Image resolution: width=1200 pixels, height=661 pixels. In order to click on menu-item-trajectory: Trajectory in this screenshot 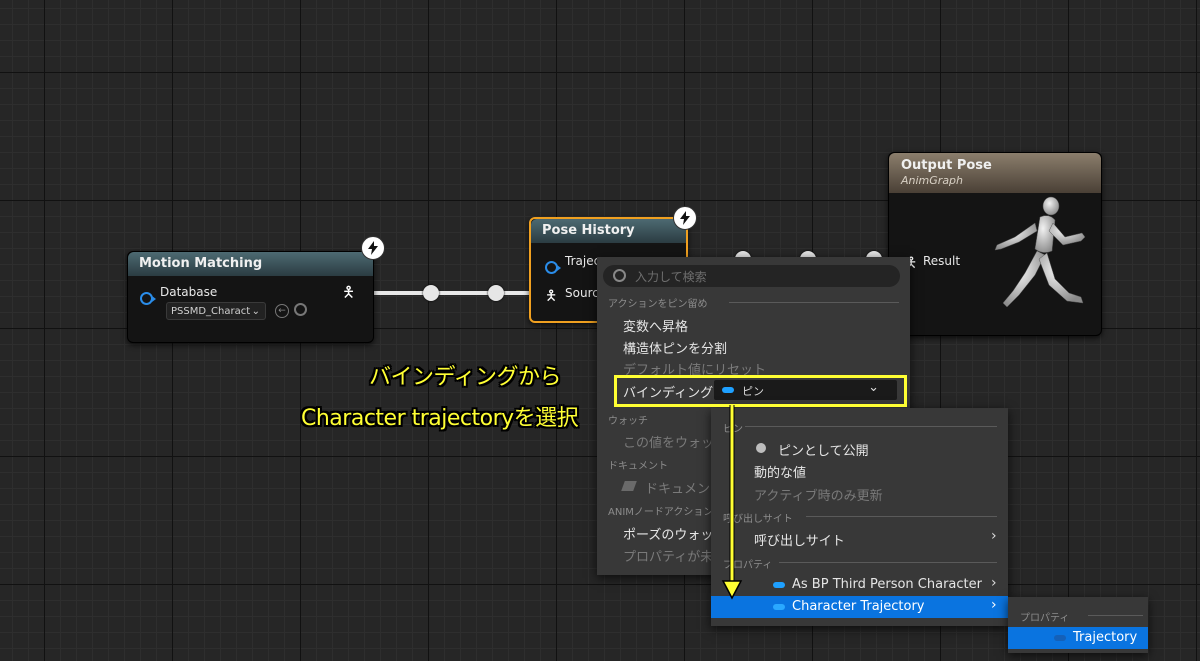, I will do `click(1078, 638)`.